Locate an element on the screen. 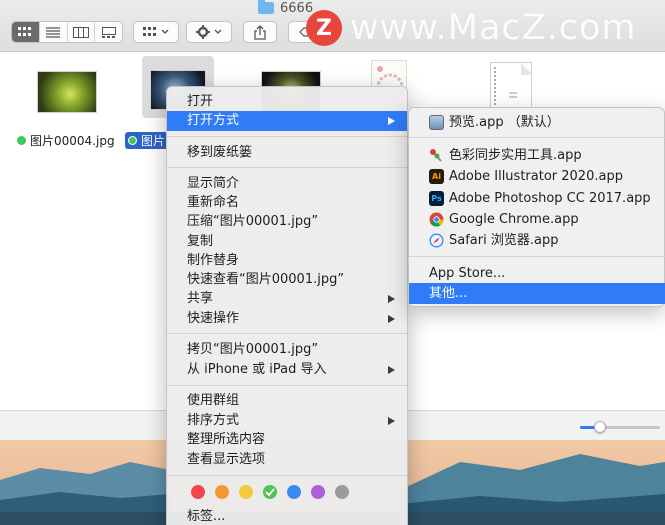 Image resolution: width=665 pixels, height=525 pixels. submenu-item-label: 色彩同步实用工具.app is located at coordinates (515, 155).